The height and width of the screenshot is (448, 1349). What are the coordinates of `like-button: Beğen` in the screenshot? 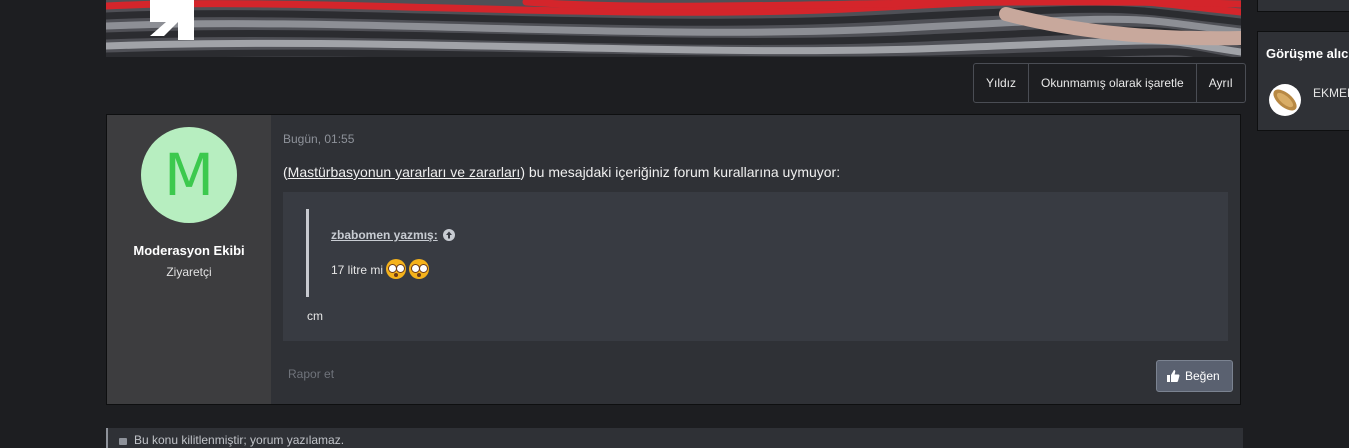 It's located at (1194, 376).